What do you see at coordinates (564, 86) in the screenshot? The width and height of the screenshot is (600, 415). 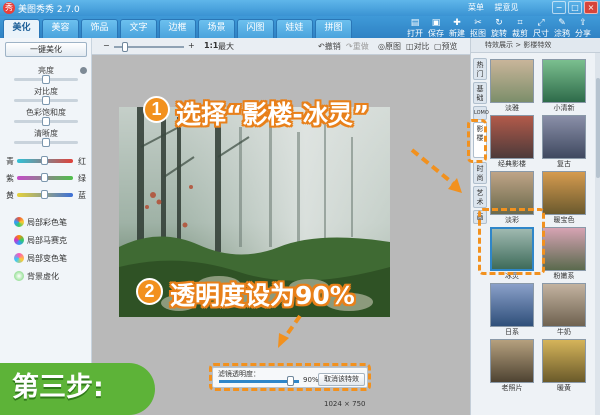 I see `effect-thumb: 小清新` at bounding box center [564, 86].